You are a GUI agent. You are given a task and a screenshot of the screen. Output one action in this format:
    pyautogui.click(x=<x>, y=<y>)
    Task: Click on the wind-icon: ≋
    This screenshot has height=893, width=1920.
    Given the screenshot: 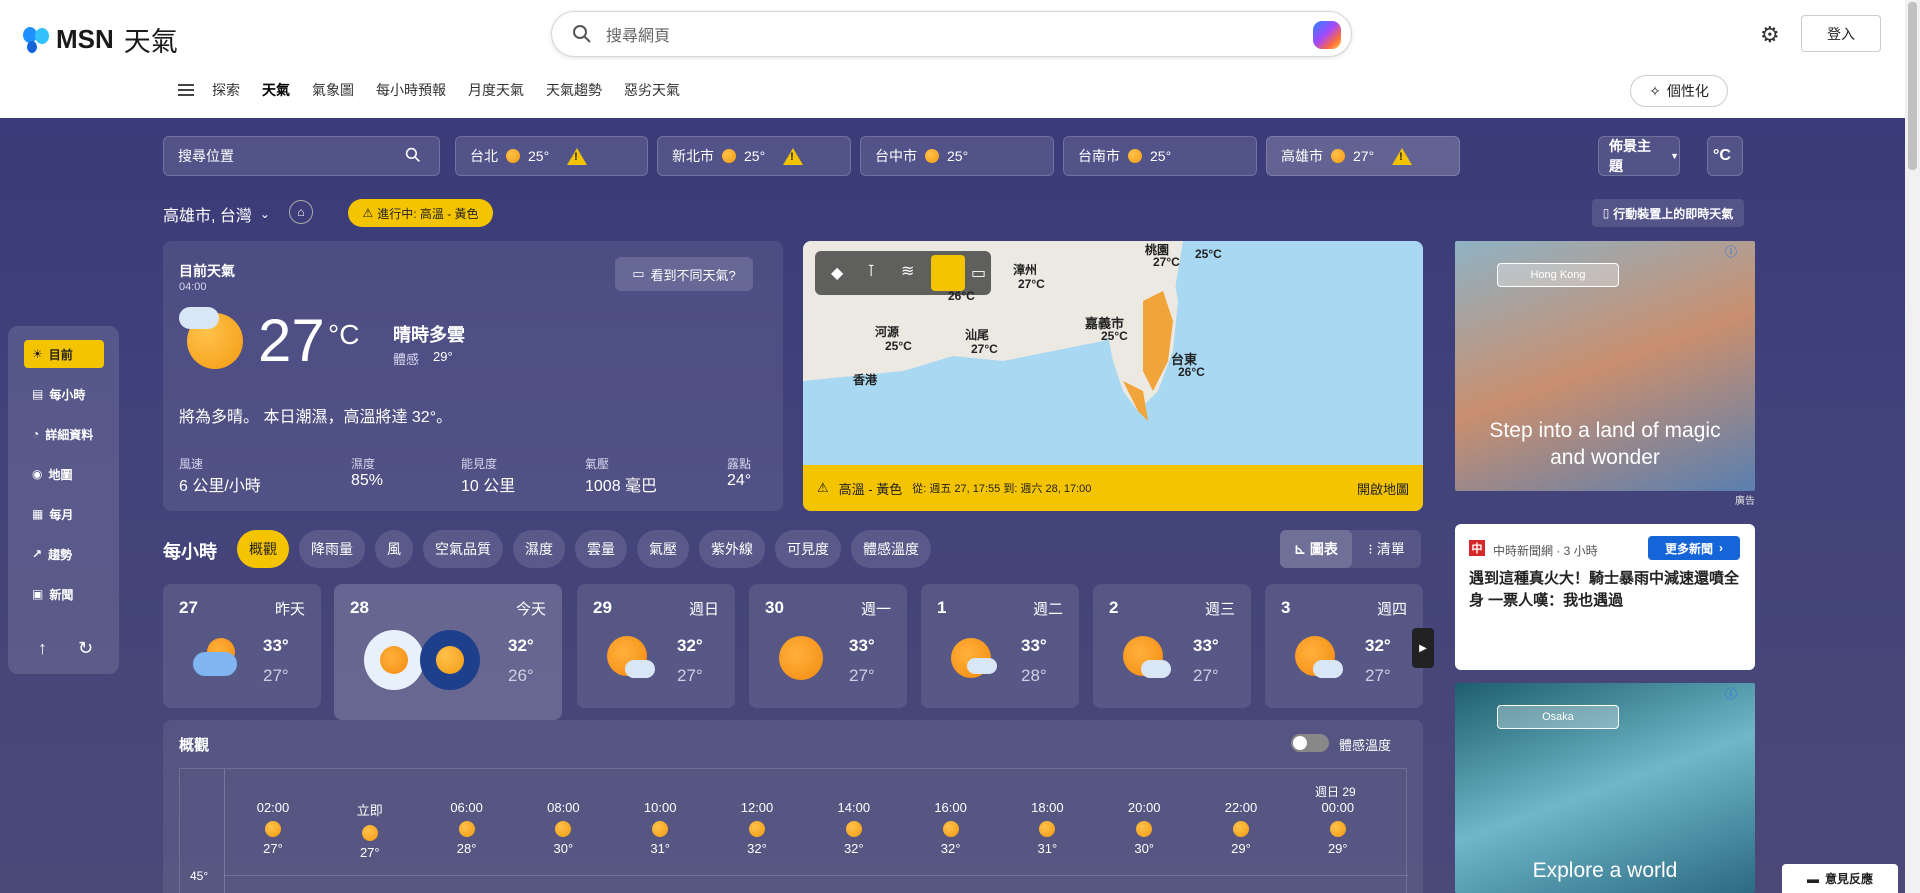 What is the action you would take?
    pyautogui.click(x=907, y=271)
    